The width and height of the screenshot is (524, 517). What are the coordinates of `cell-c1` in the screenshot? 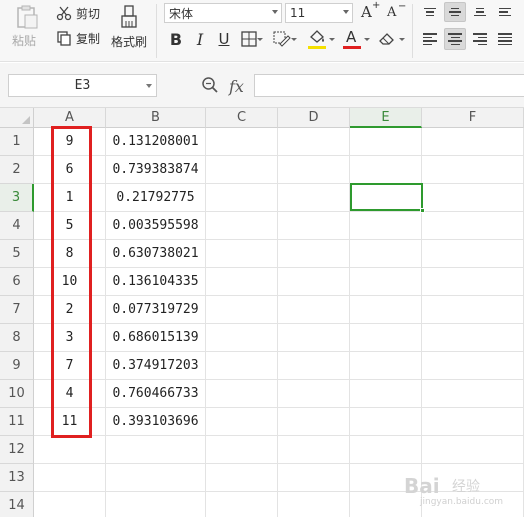 It's located at (242, 142).